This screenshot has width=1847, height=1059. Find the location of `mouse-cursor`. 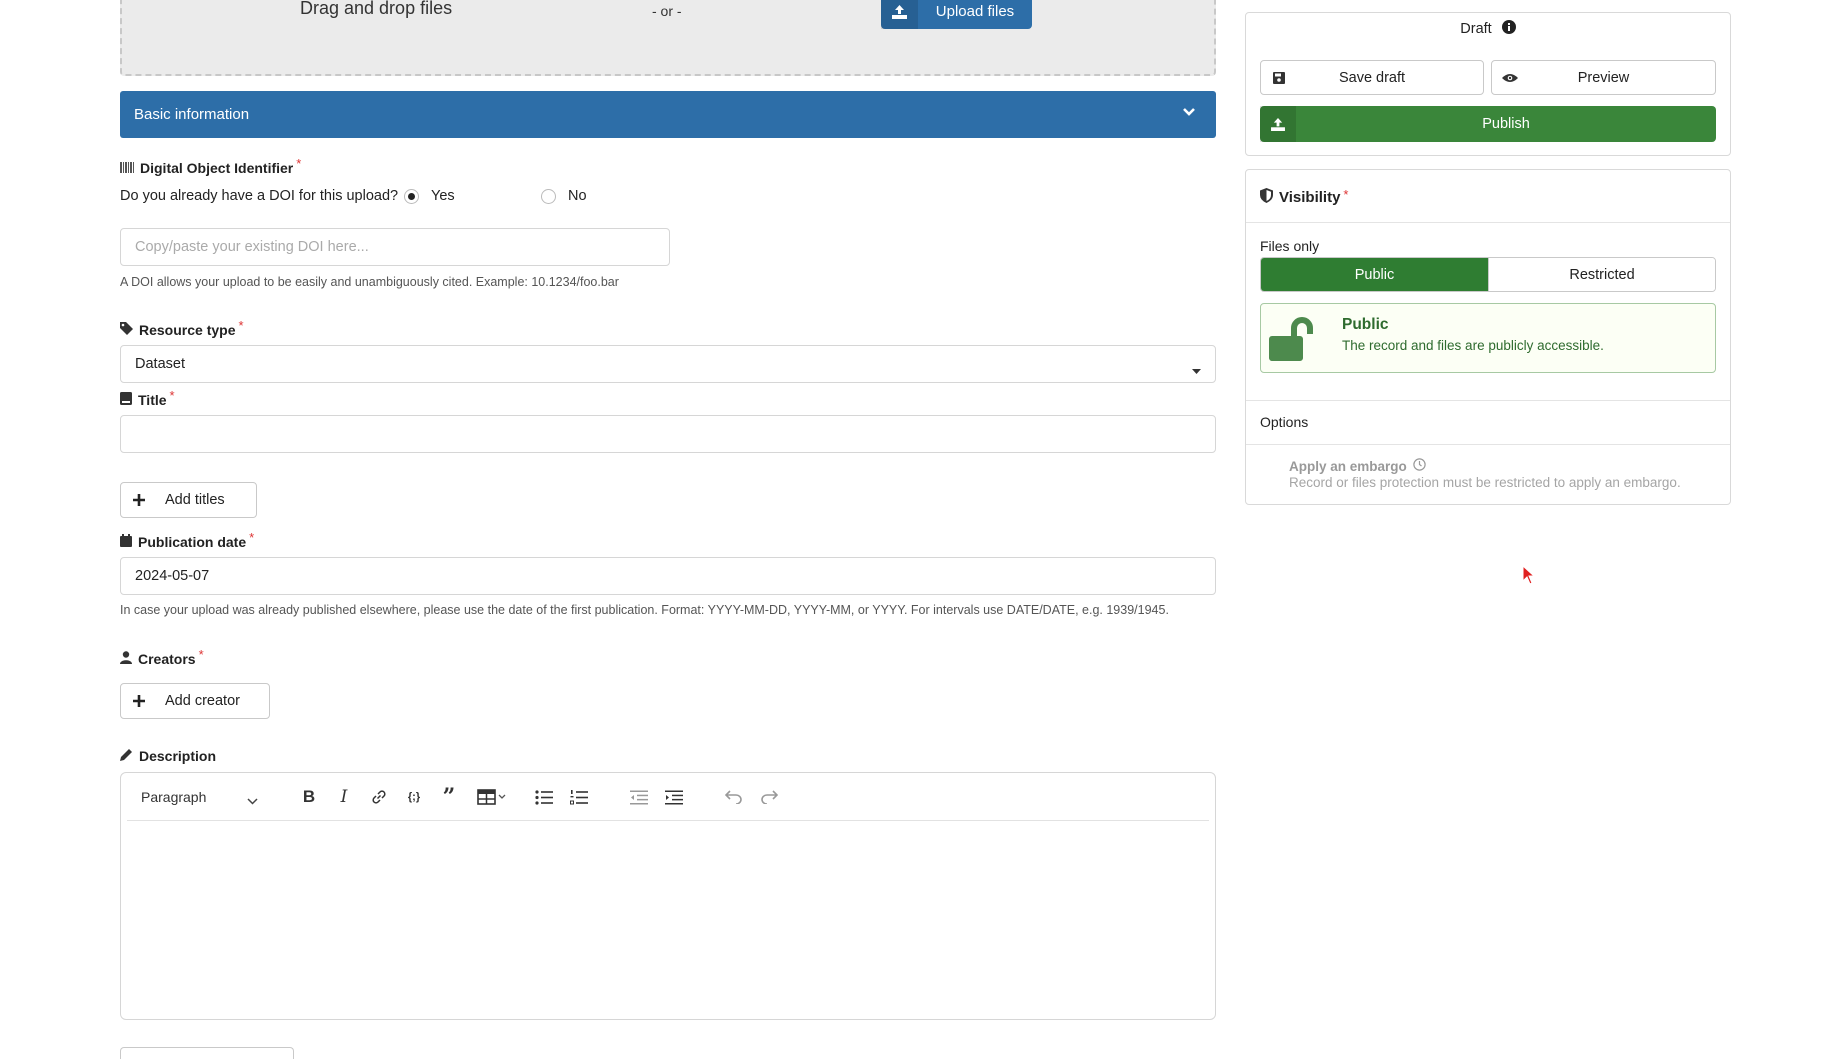

mouse-cursor is located at coordinates (1529, 577).